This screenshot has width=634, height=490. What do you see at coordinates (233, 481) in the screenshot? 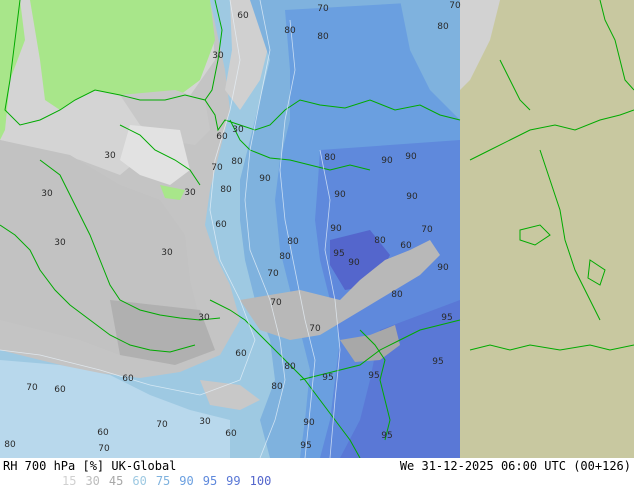
I see `legend-item: 99` at bounding box center [233, 481].